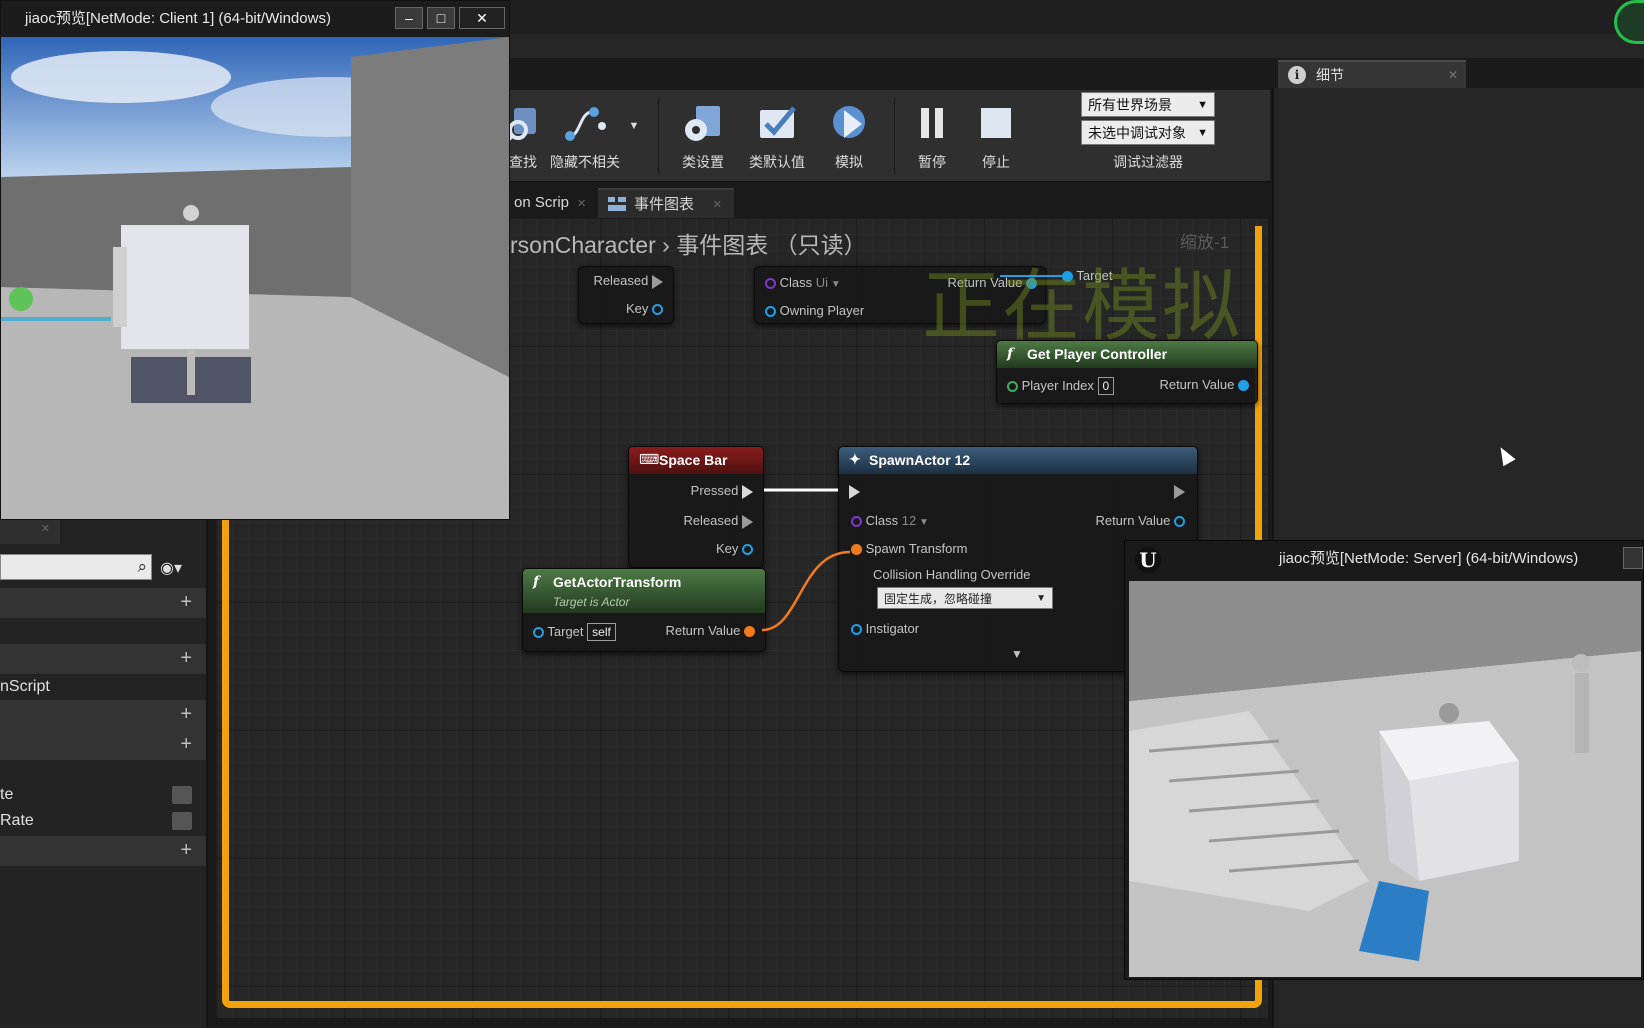 The width and height of the screenshot is (1644, 1028). What do you see at coordinates (30, 530) in the screenshot?
I see `tab-my-blueprint: ✕` at bounding box center [30, 530].